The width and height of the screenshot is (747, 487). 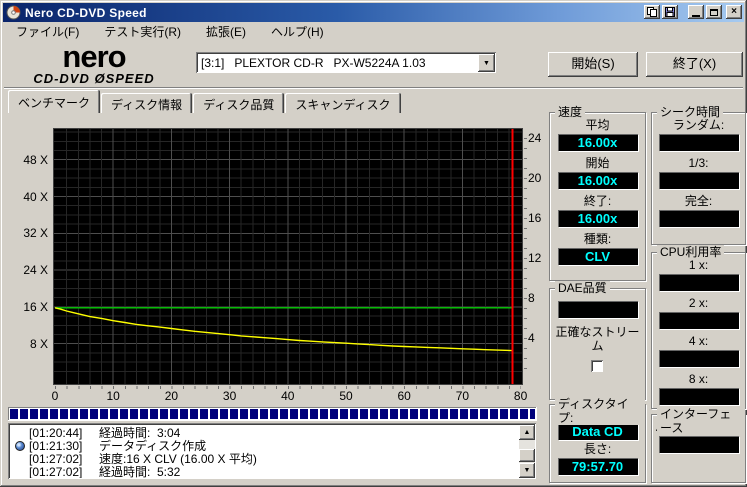 What do you see at coordinates (593, 64) in the screenshot?
I see `start-button: 開始(S)` at bounding box center [593, 64].